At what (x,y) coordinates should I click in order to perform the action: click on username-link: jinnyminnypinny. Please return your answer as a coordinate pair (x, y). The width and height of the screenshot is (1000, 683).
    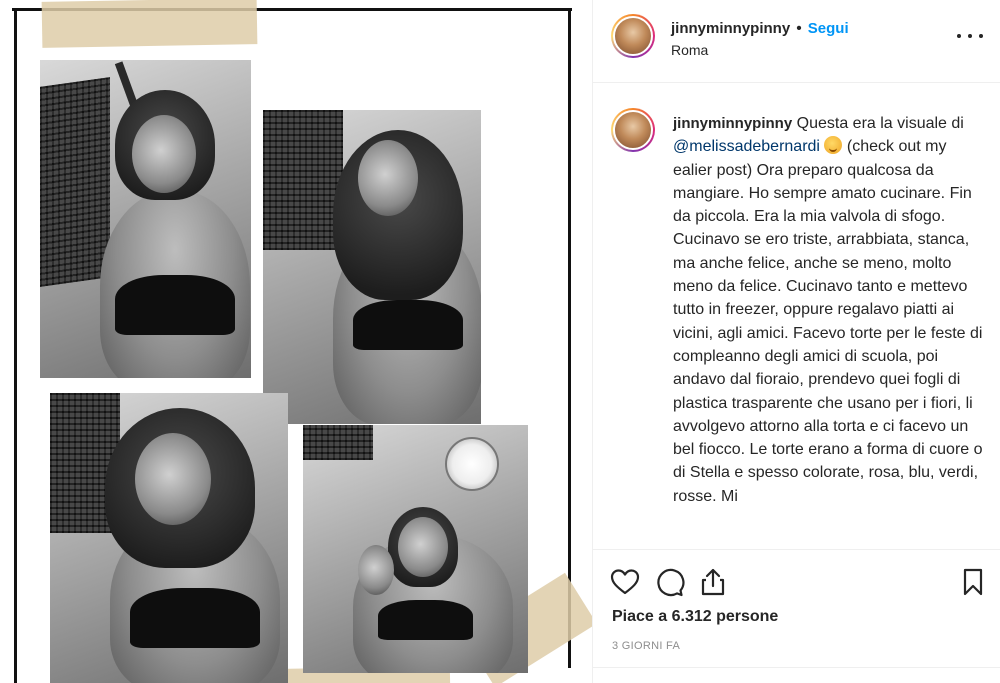
    Looking at the image, I should click on (730, 28).